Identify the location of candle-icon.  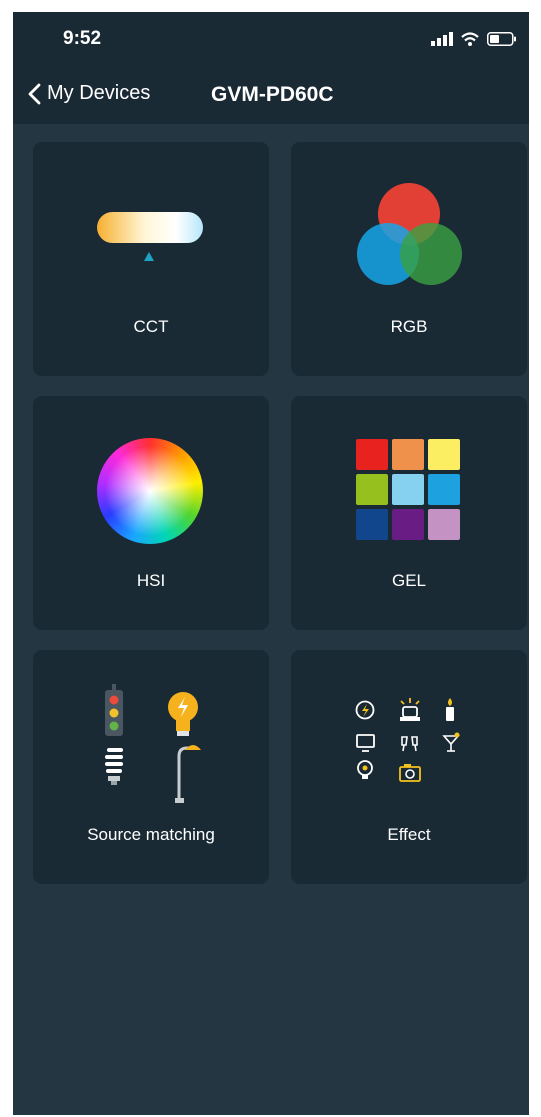
(450, 709).